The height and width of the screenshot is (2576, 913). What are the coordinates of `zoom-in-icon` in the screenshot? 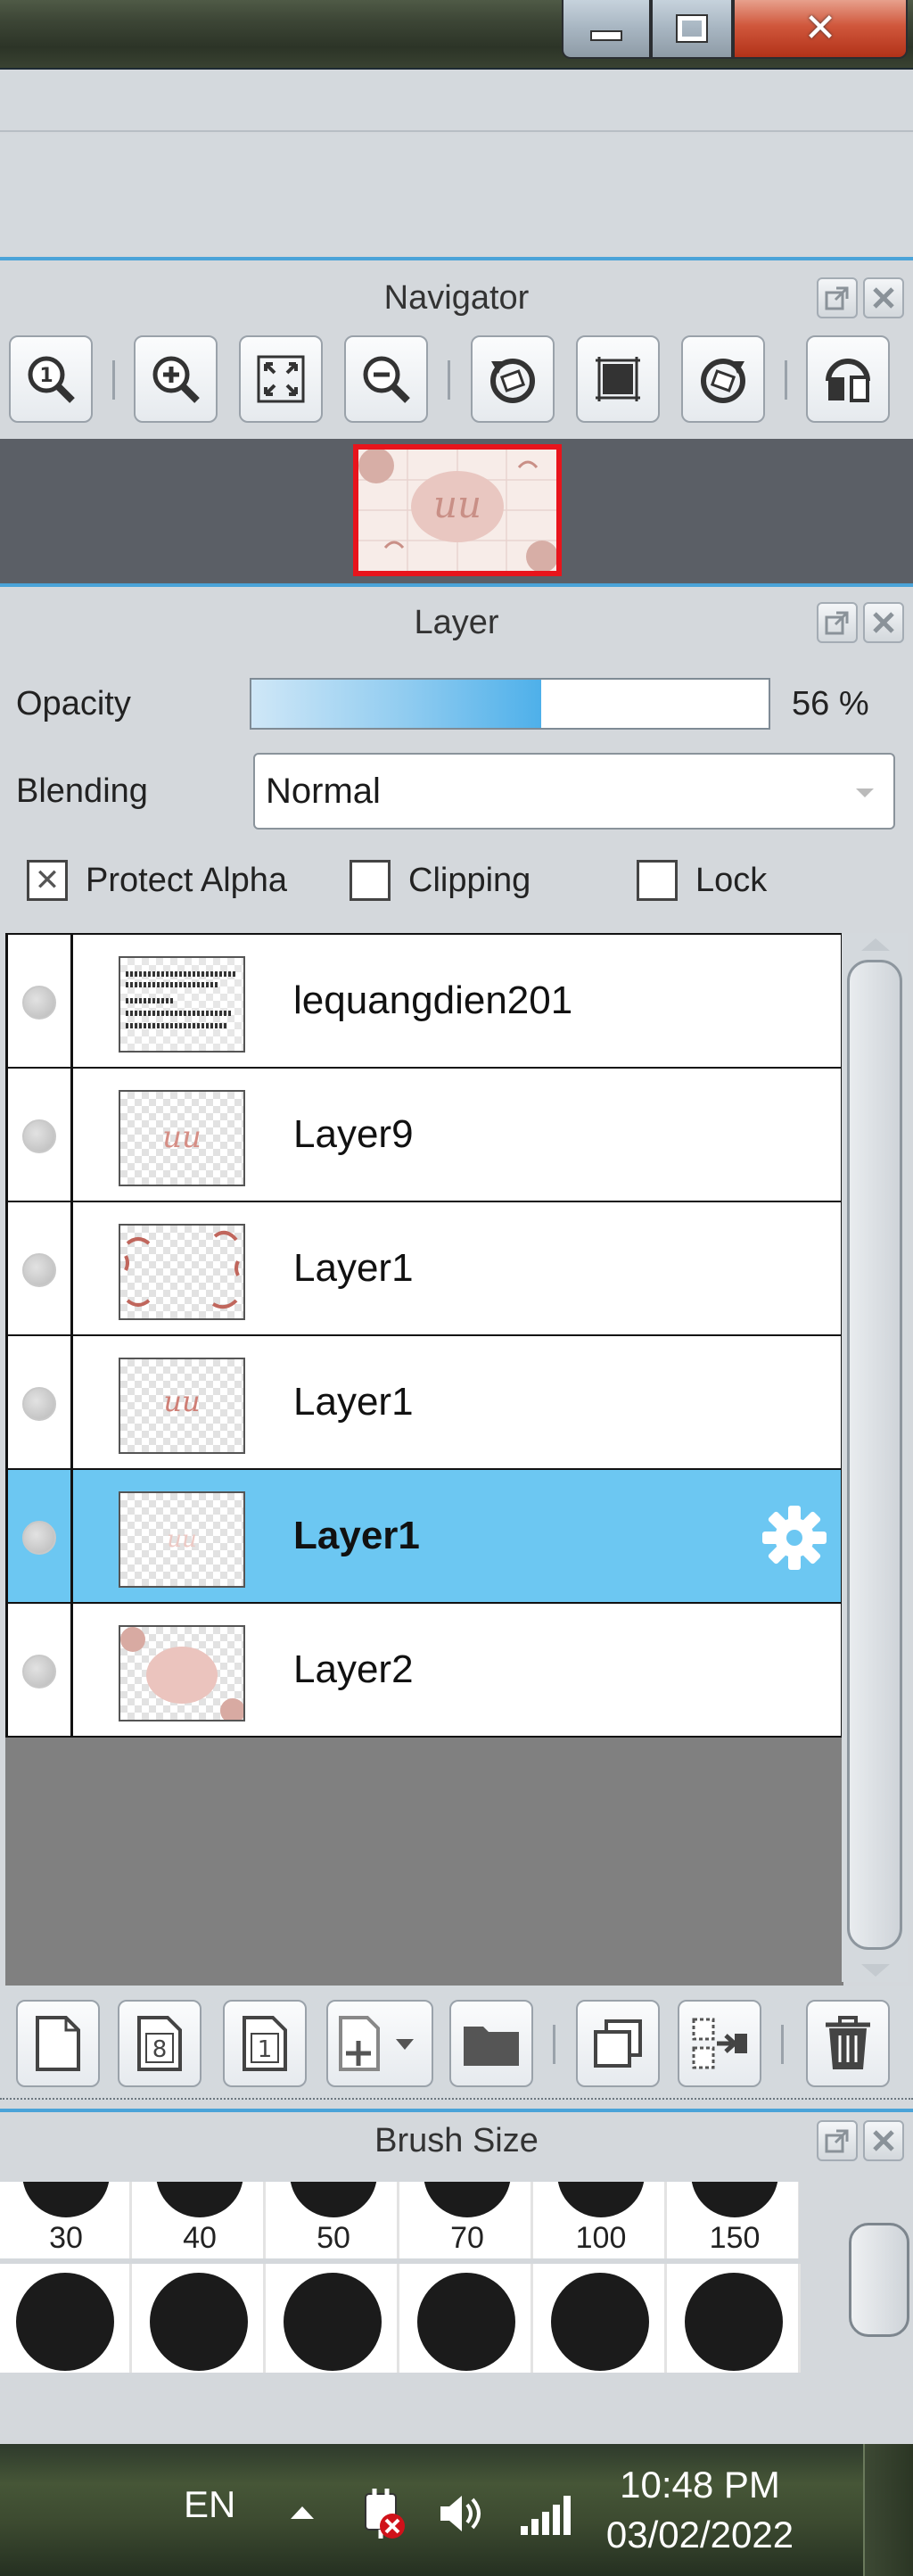 It's located at (176, 379).